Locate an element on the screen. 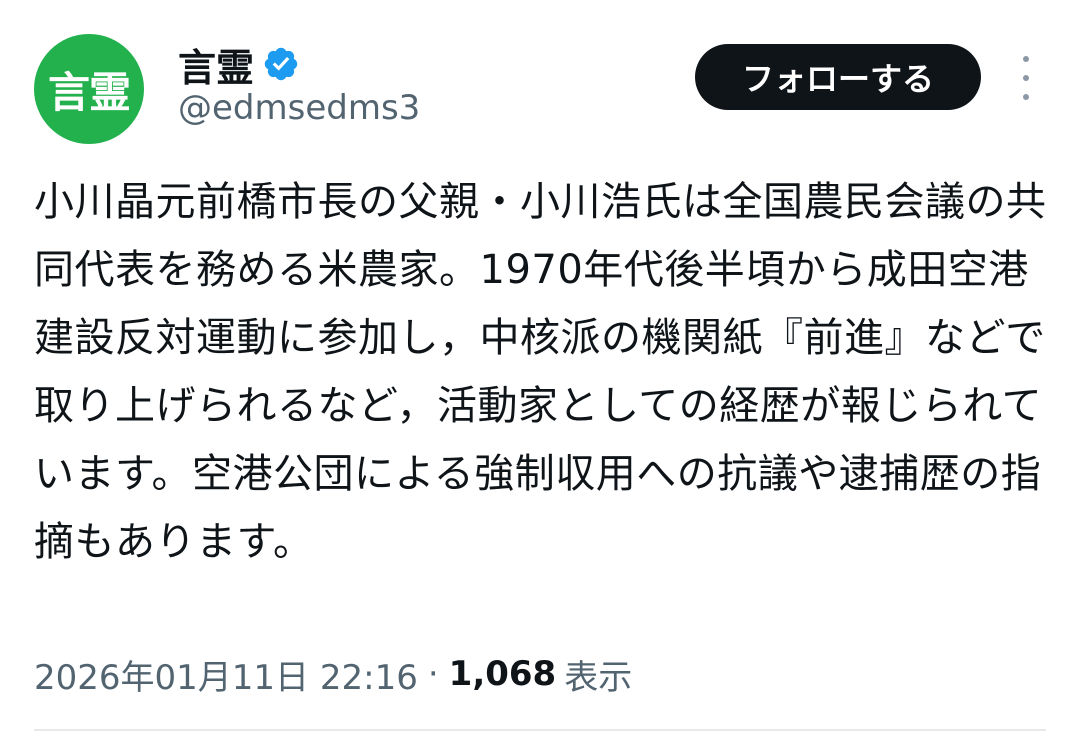 Image resolution: width=1080 pixels, height=736 pixels. author-name-row: 言霊 is located at coordinates (239, 64).